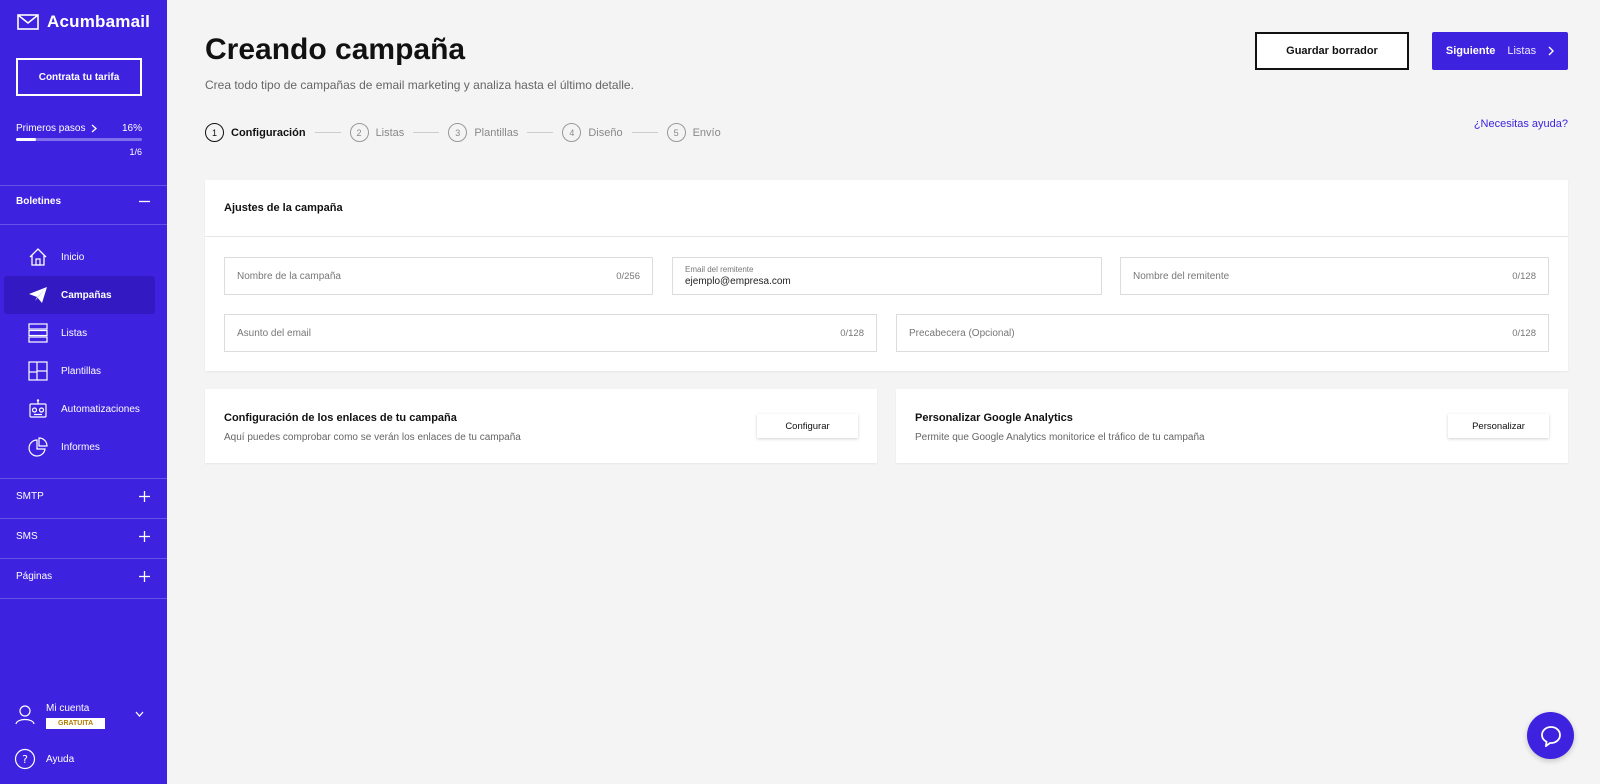 The image size is (1600, 784). What do you see at coordinates (83, 496) in the screenshot?
I see `section-smtp: SMTP` at bounding box center [83, 496].